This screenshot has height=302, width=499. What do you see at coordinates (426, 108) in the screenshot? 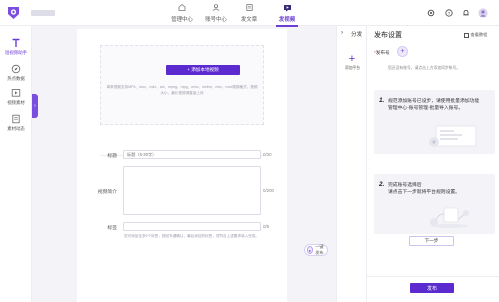
I see `step-1-line: 管理中心-账号管理-批量导入账号。` at bounding box center [426, 108].